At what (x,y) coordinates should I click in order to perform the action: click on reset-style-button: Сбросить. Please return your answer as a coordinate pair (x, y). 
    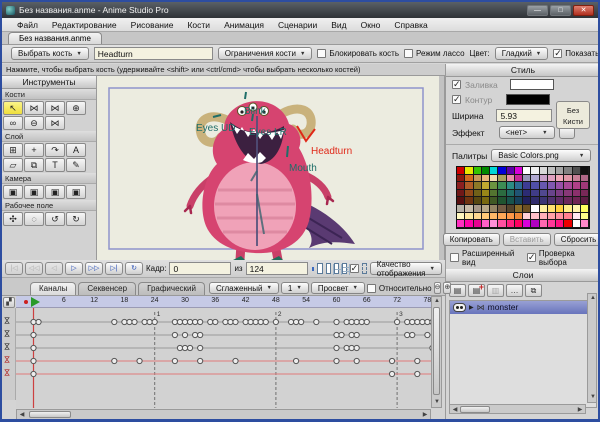
    Looking at the image, I should click on (575, 239).